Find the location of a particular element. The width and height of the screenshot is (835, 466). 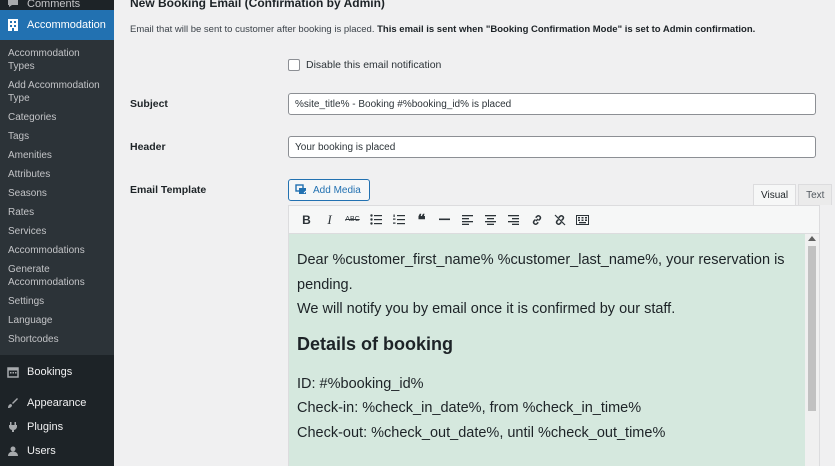

horizontal-line-icon is located at coordinates (444, 219).